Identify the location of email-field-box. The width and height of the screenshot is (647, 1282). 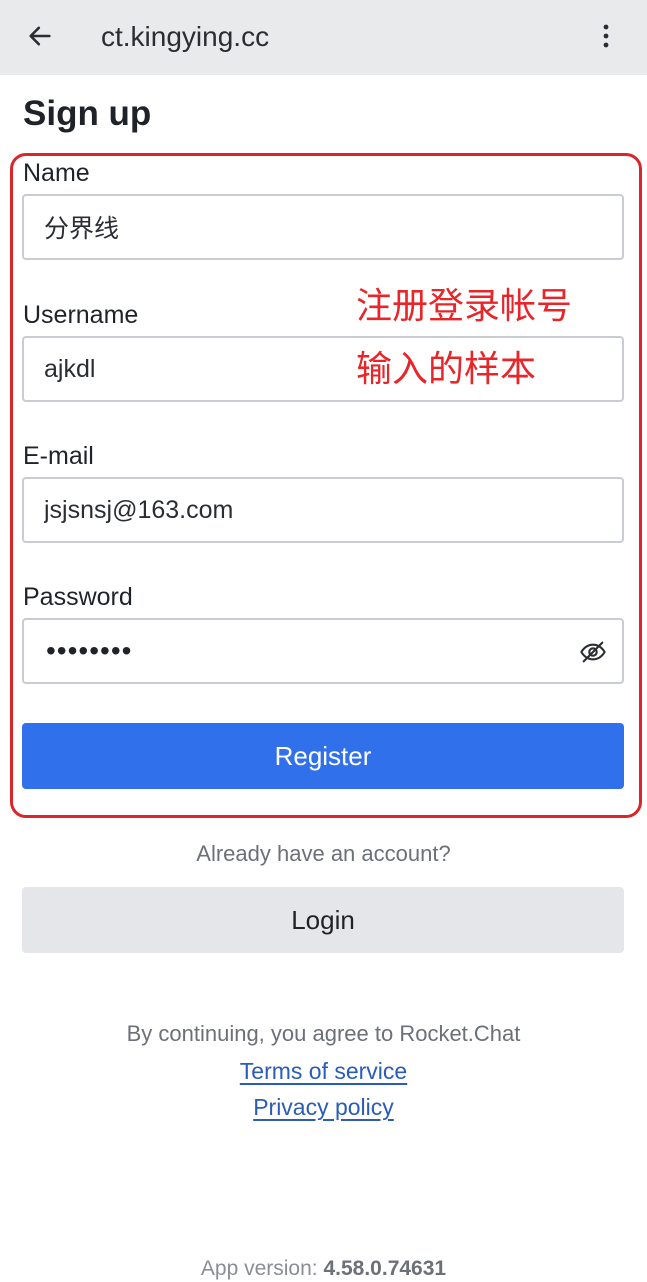
(323, 510).